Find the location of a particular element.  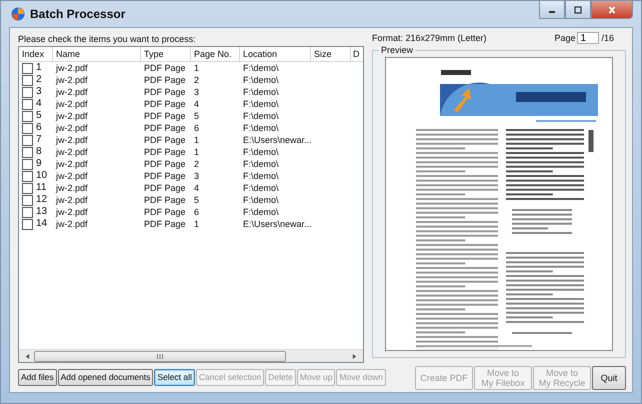

maximize-button is located at coordinates (578, 10).